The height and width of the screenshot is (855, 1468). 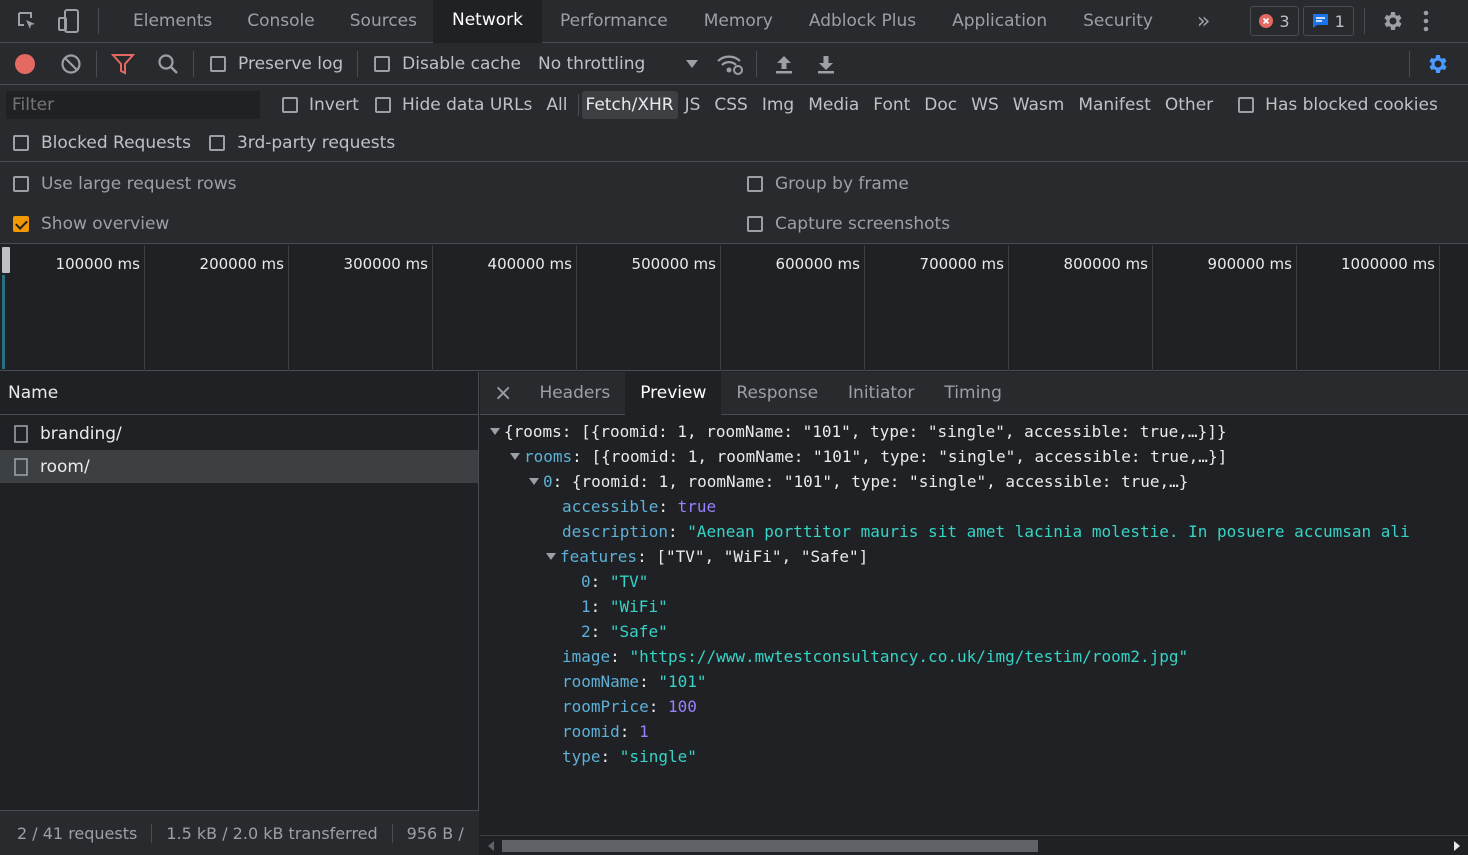 I want to click on hide-data-urls-checkbox, so click(x=382, y=105).